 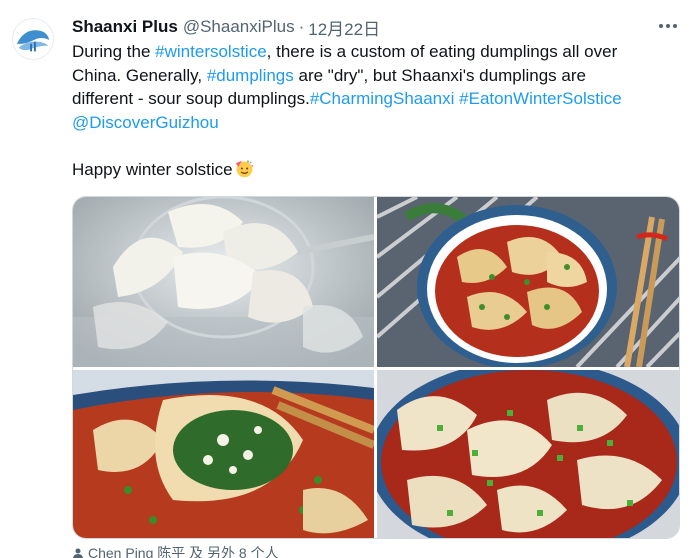 I want to click on tagged-users: Chen Ping 陈平 及 另外 8 个人, so click(x=175, y=550).